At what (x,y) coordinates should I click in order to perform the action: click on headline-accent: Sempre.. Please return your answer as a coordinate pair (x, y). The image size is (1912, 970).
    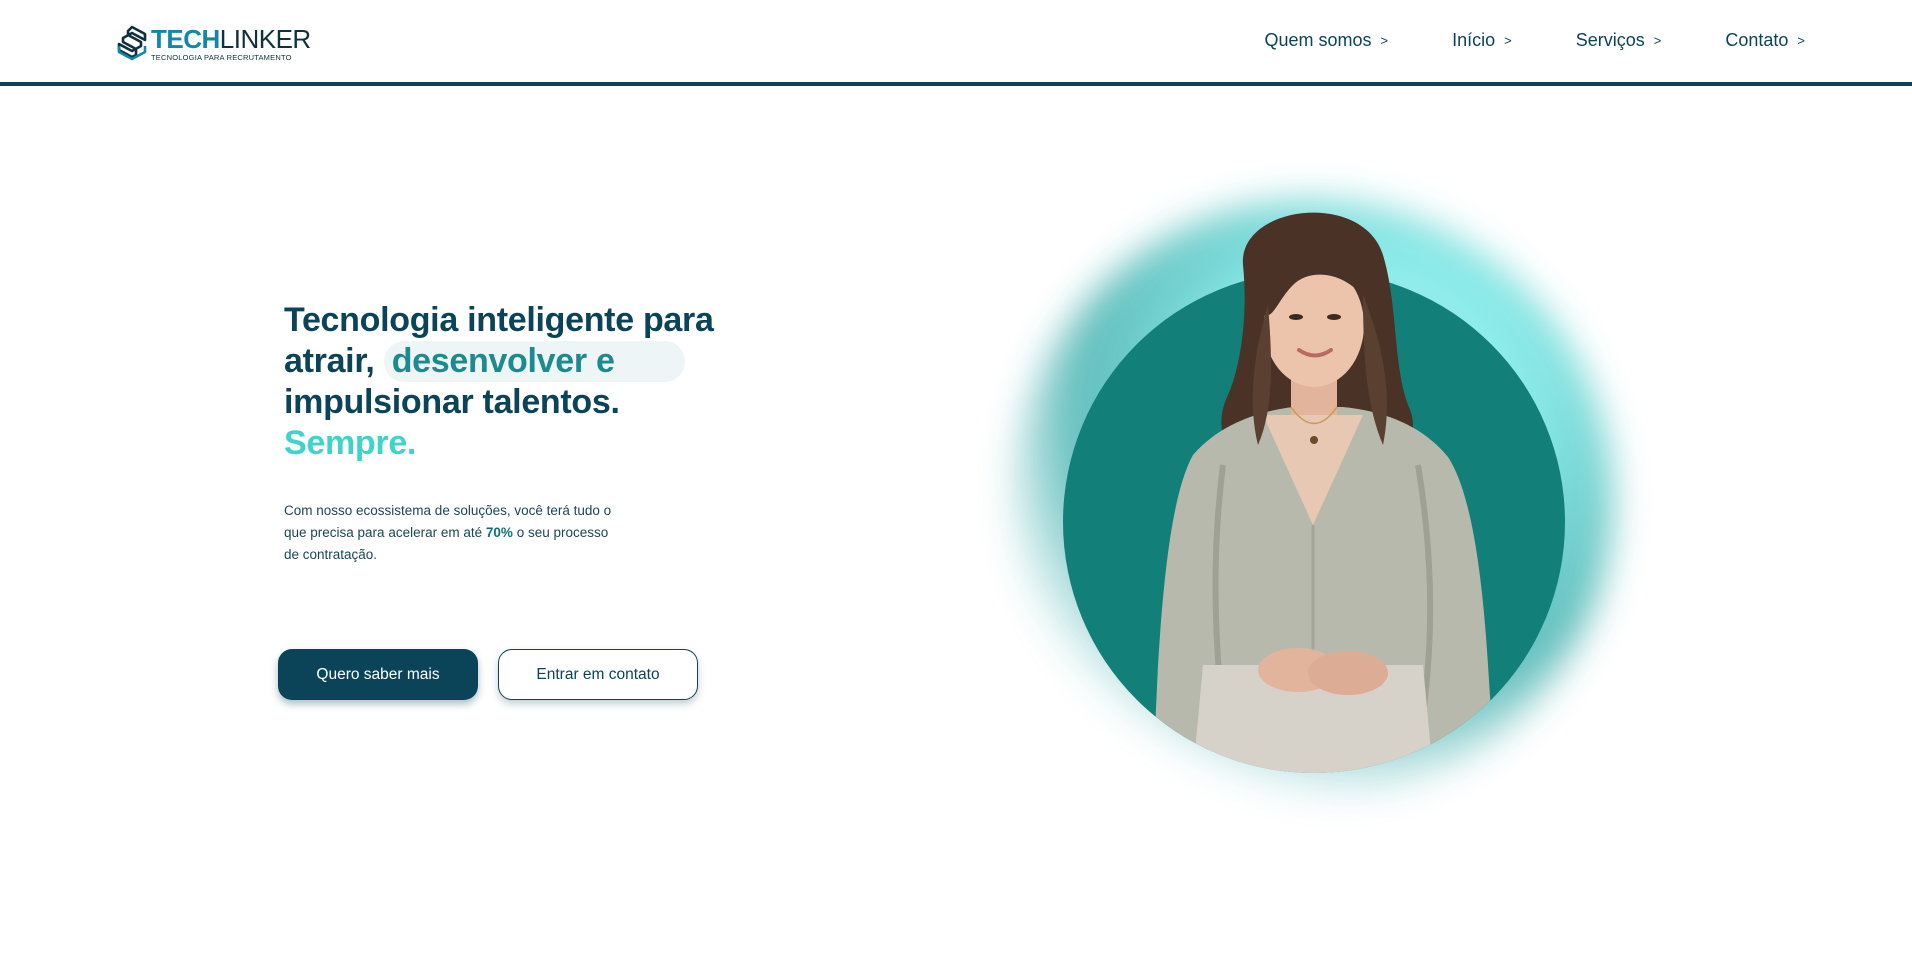
    Looking at the image, I should click on (350, 443).